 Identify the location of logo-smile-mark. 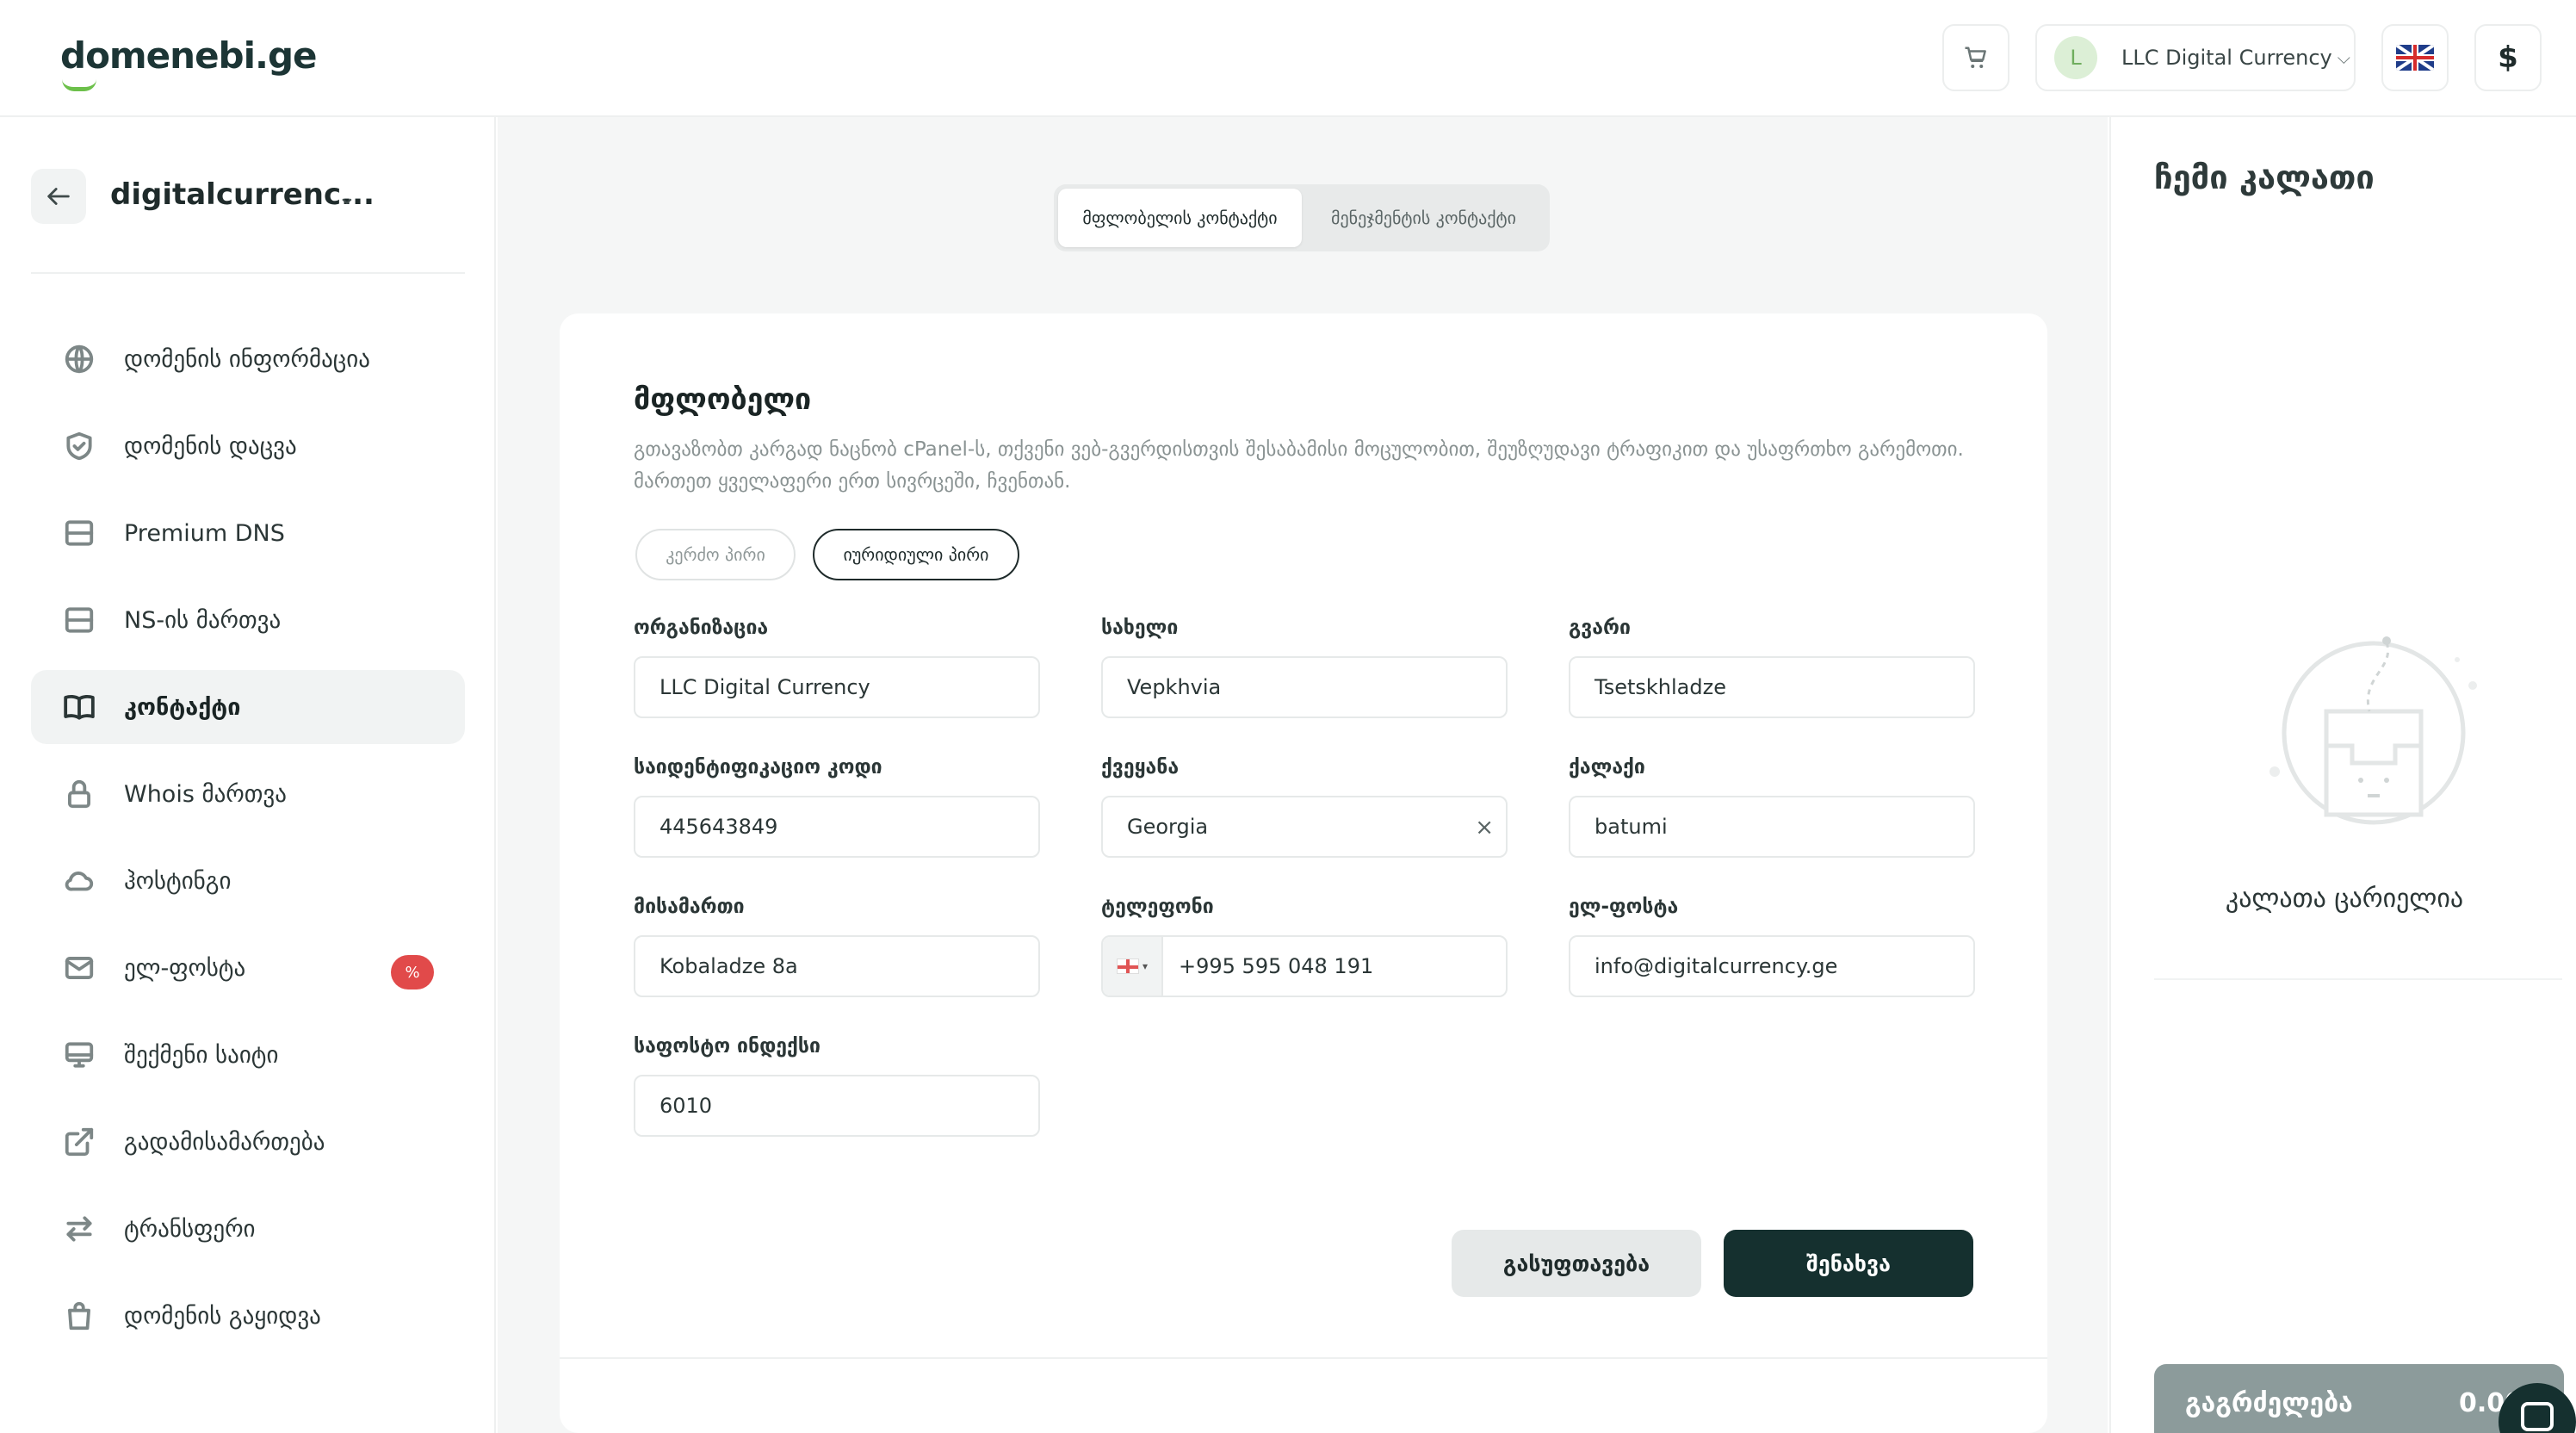
(79, 85).